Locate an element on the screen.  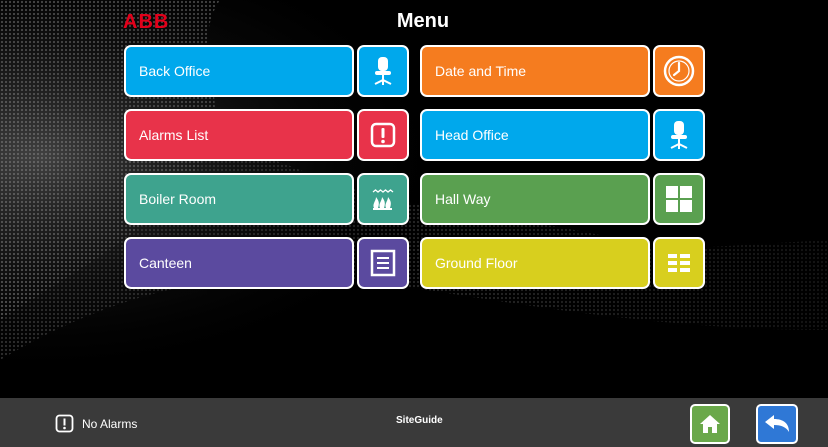
menu-item-label: Alarms List is located at coordinates (174, 135).